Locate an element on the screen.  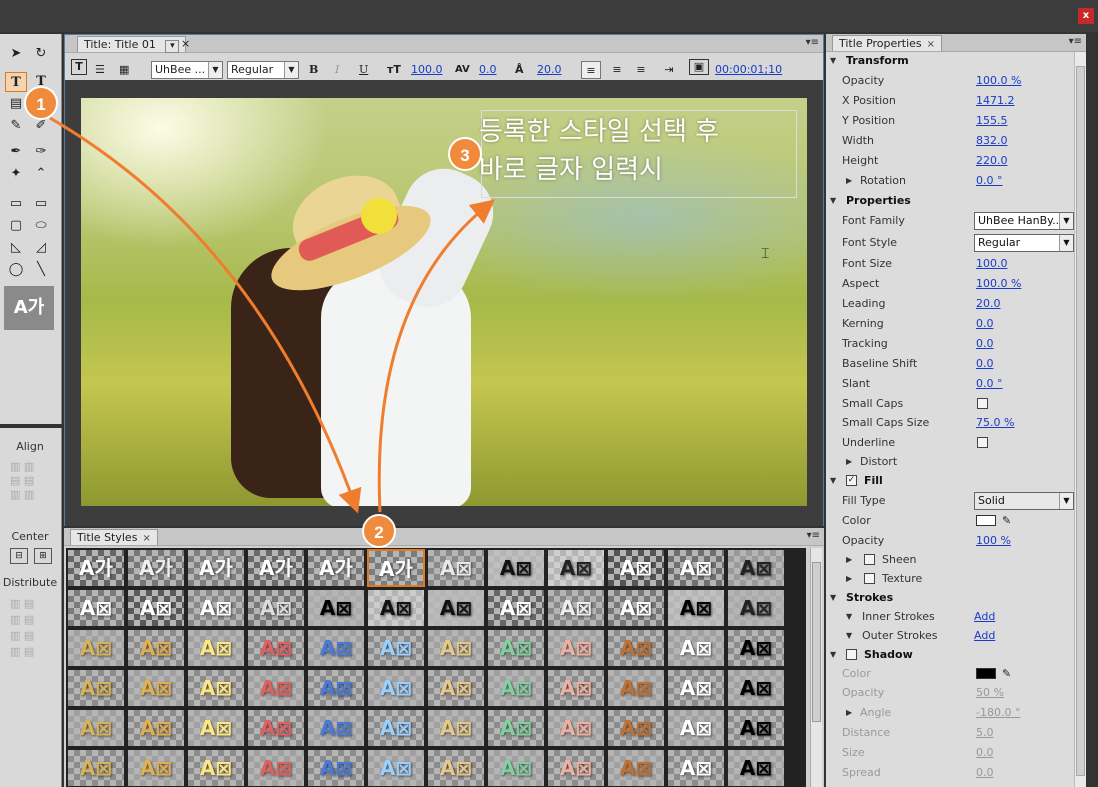
step-badge-3: 3 is located at coordinates (465, 154).